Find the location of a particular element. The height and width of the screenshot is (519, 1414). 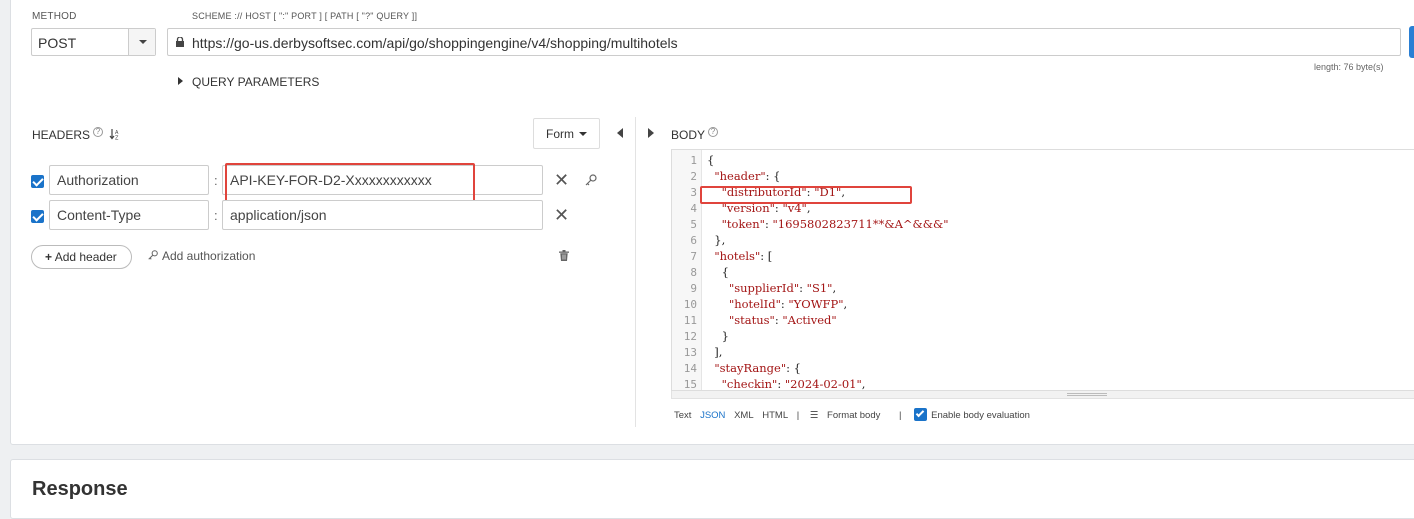

format-body-label: Format body is located at coordinates (854, 415).